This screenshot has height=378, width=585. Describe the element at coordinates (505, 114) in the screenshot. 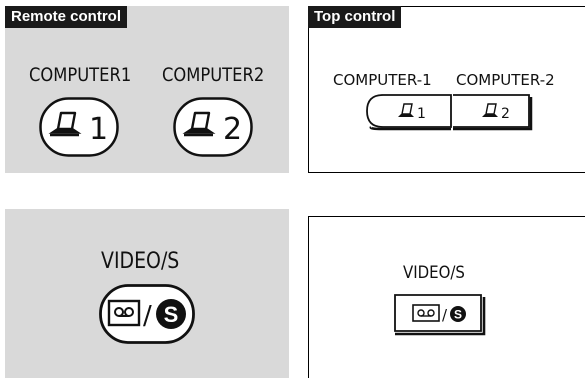

I see `top-button2-number: 2` at that location.